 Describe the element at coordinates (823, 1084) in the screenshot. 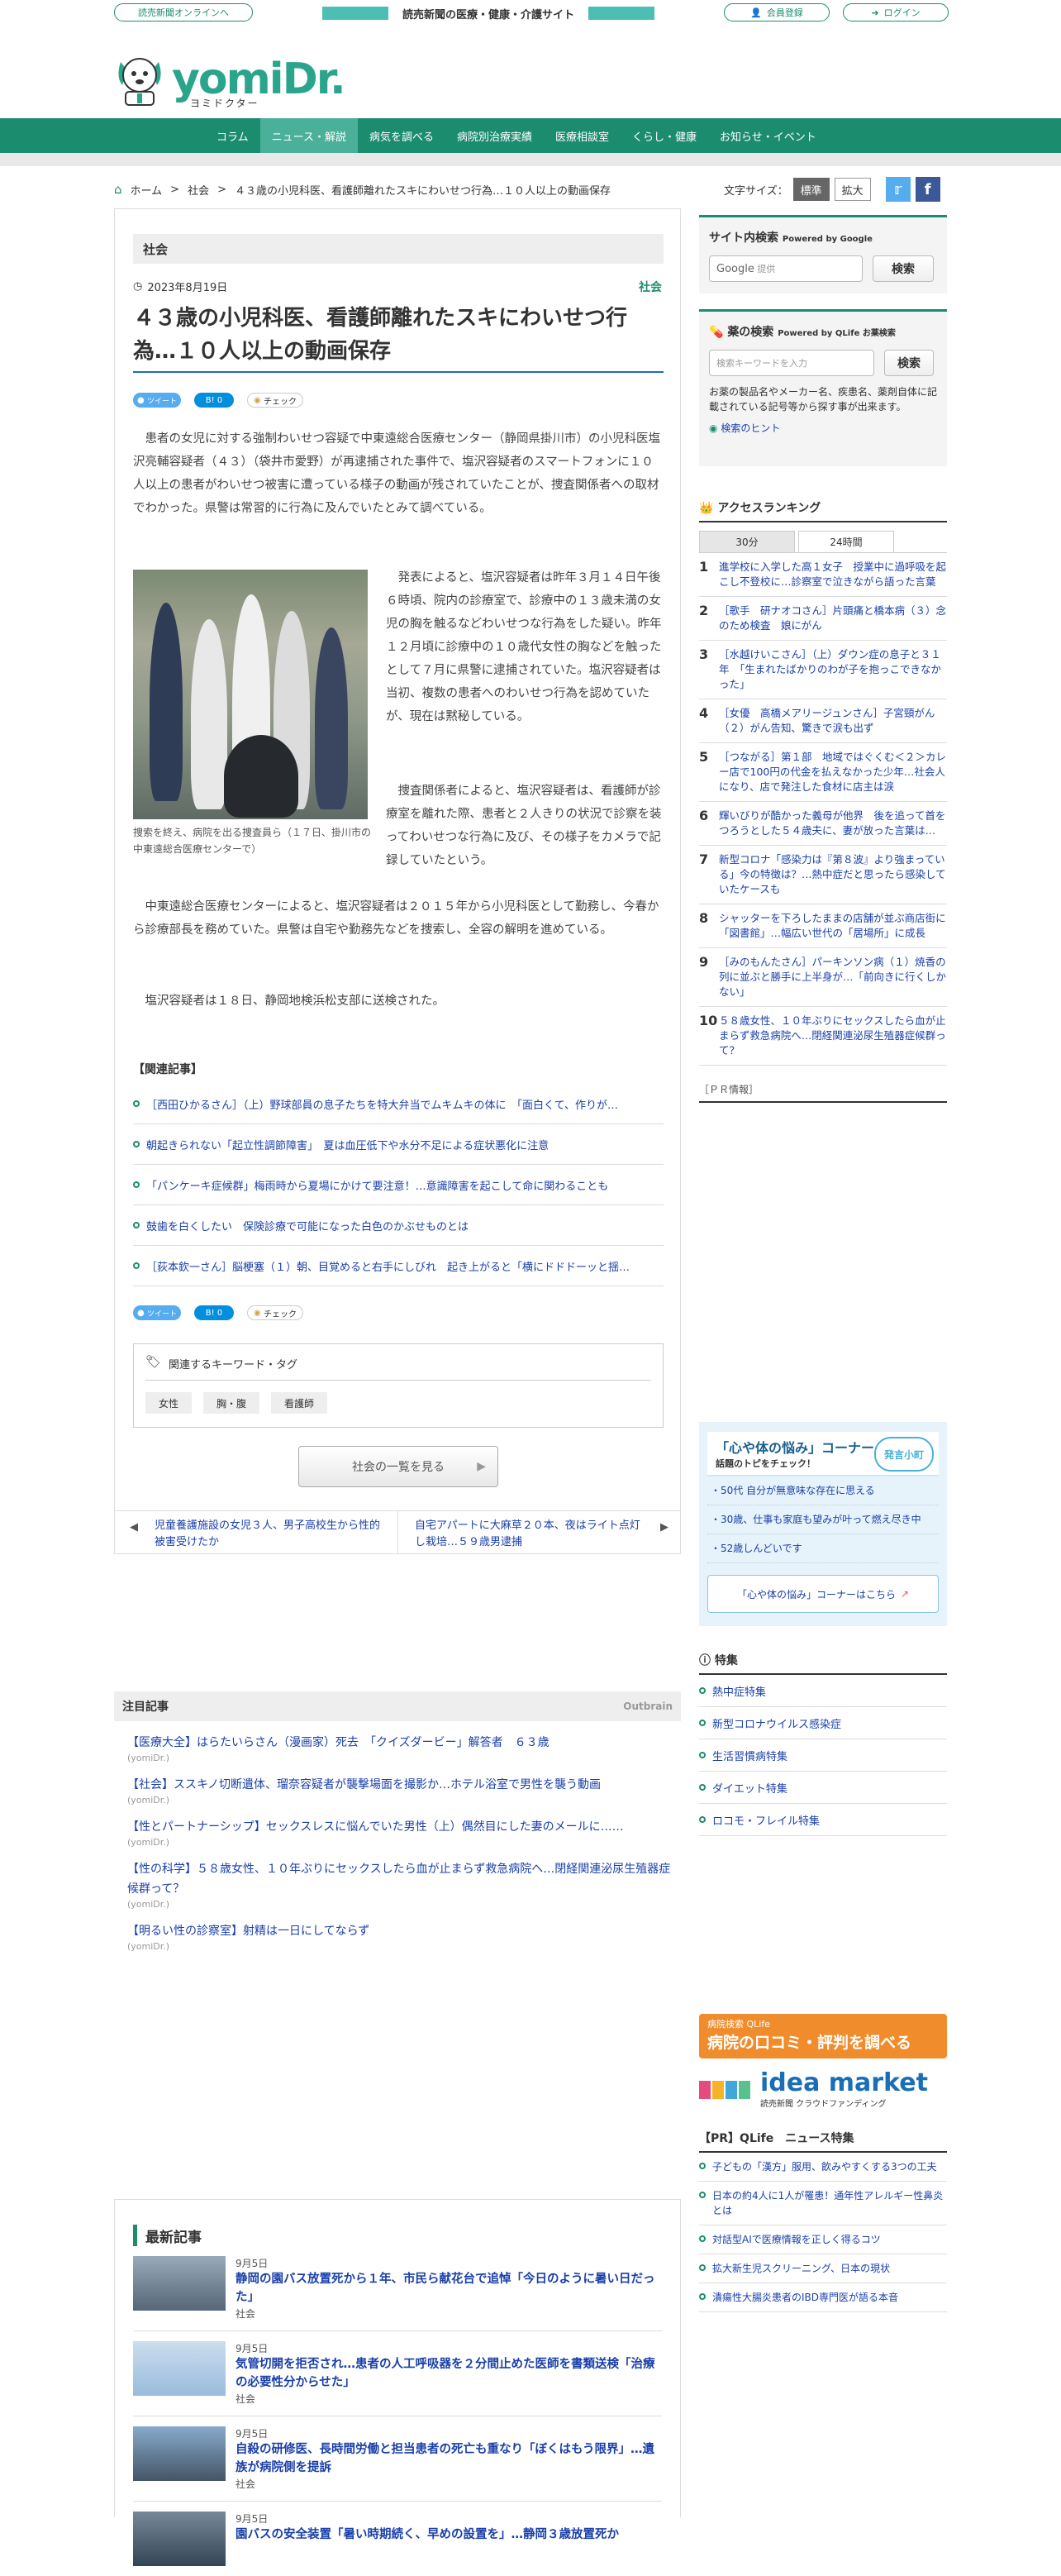

I see `pr-info-heading: ［ＰＲ情報］` at that location.